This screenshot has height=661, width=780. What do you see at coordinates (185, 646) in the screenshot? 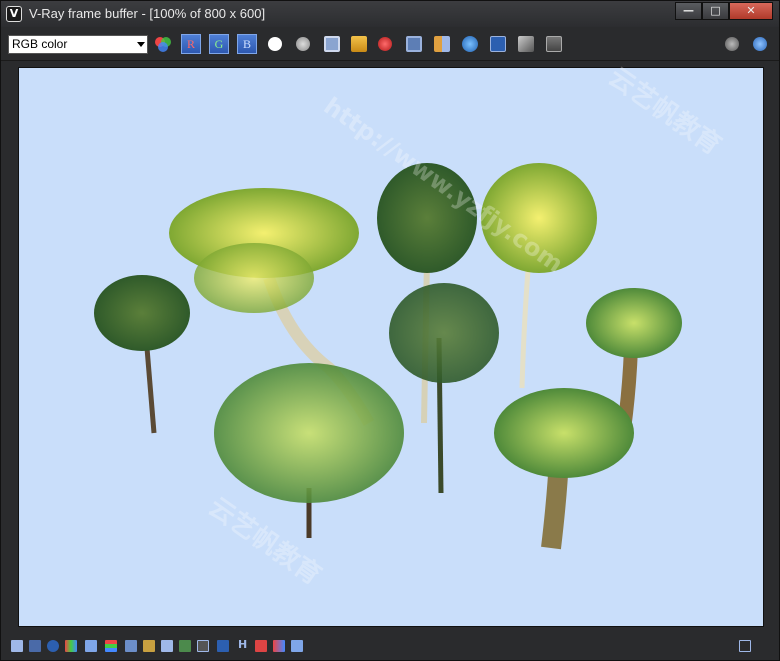
I see `curves-icon` at bounding box center [185, 646].